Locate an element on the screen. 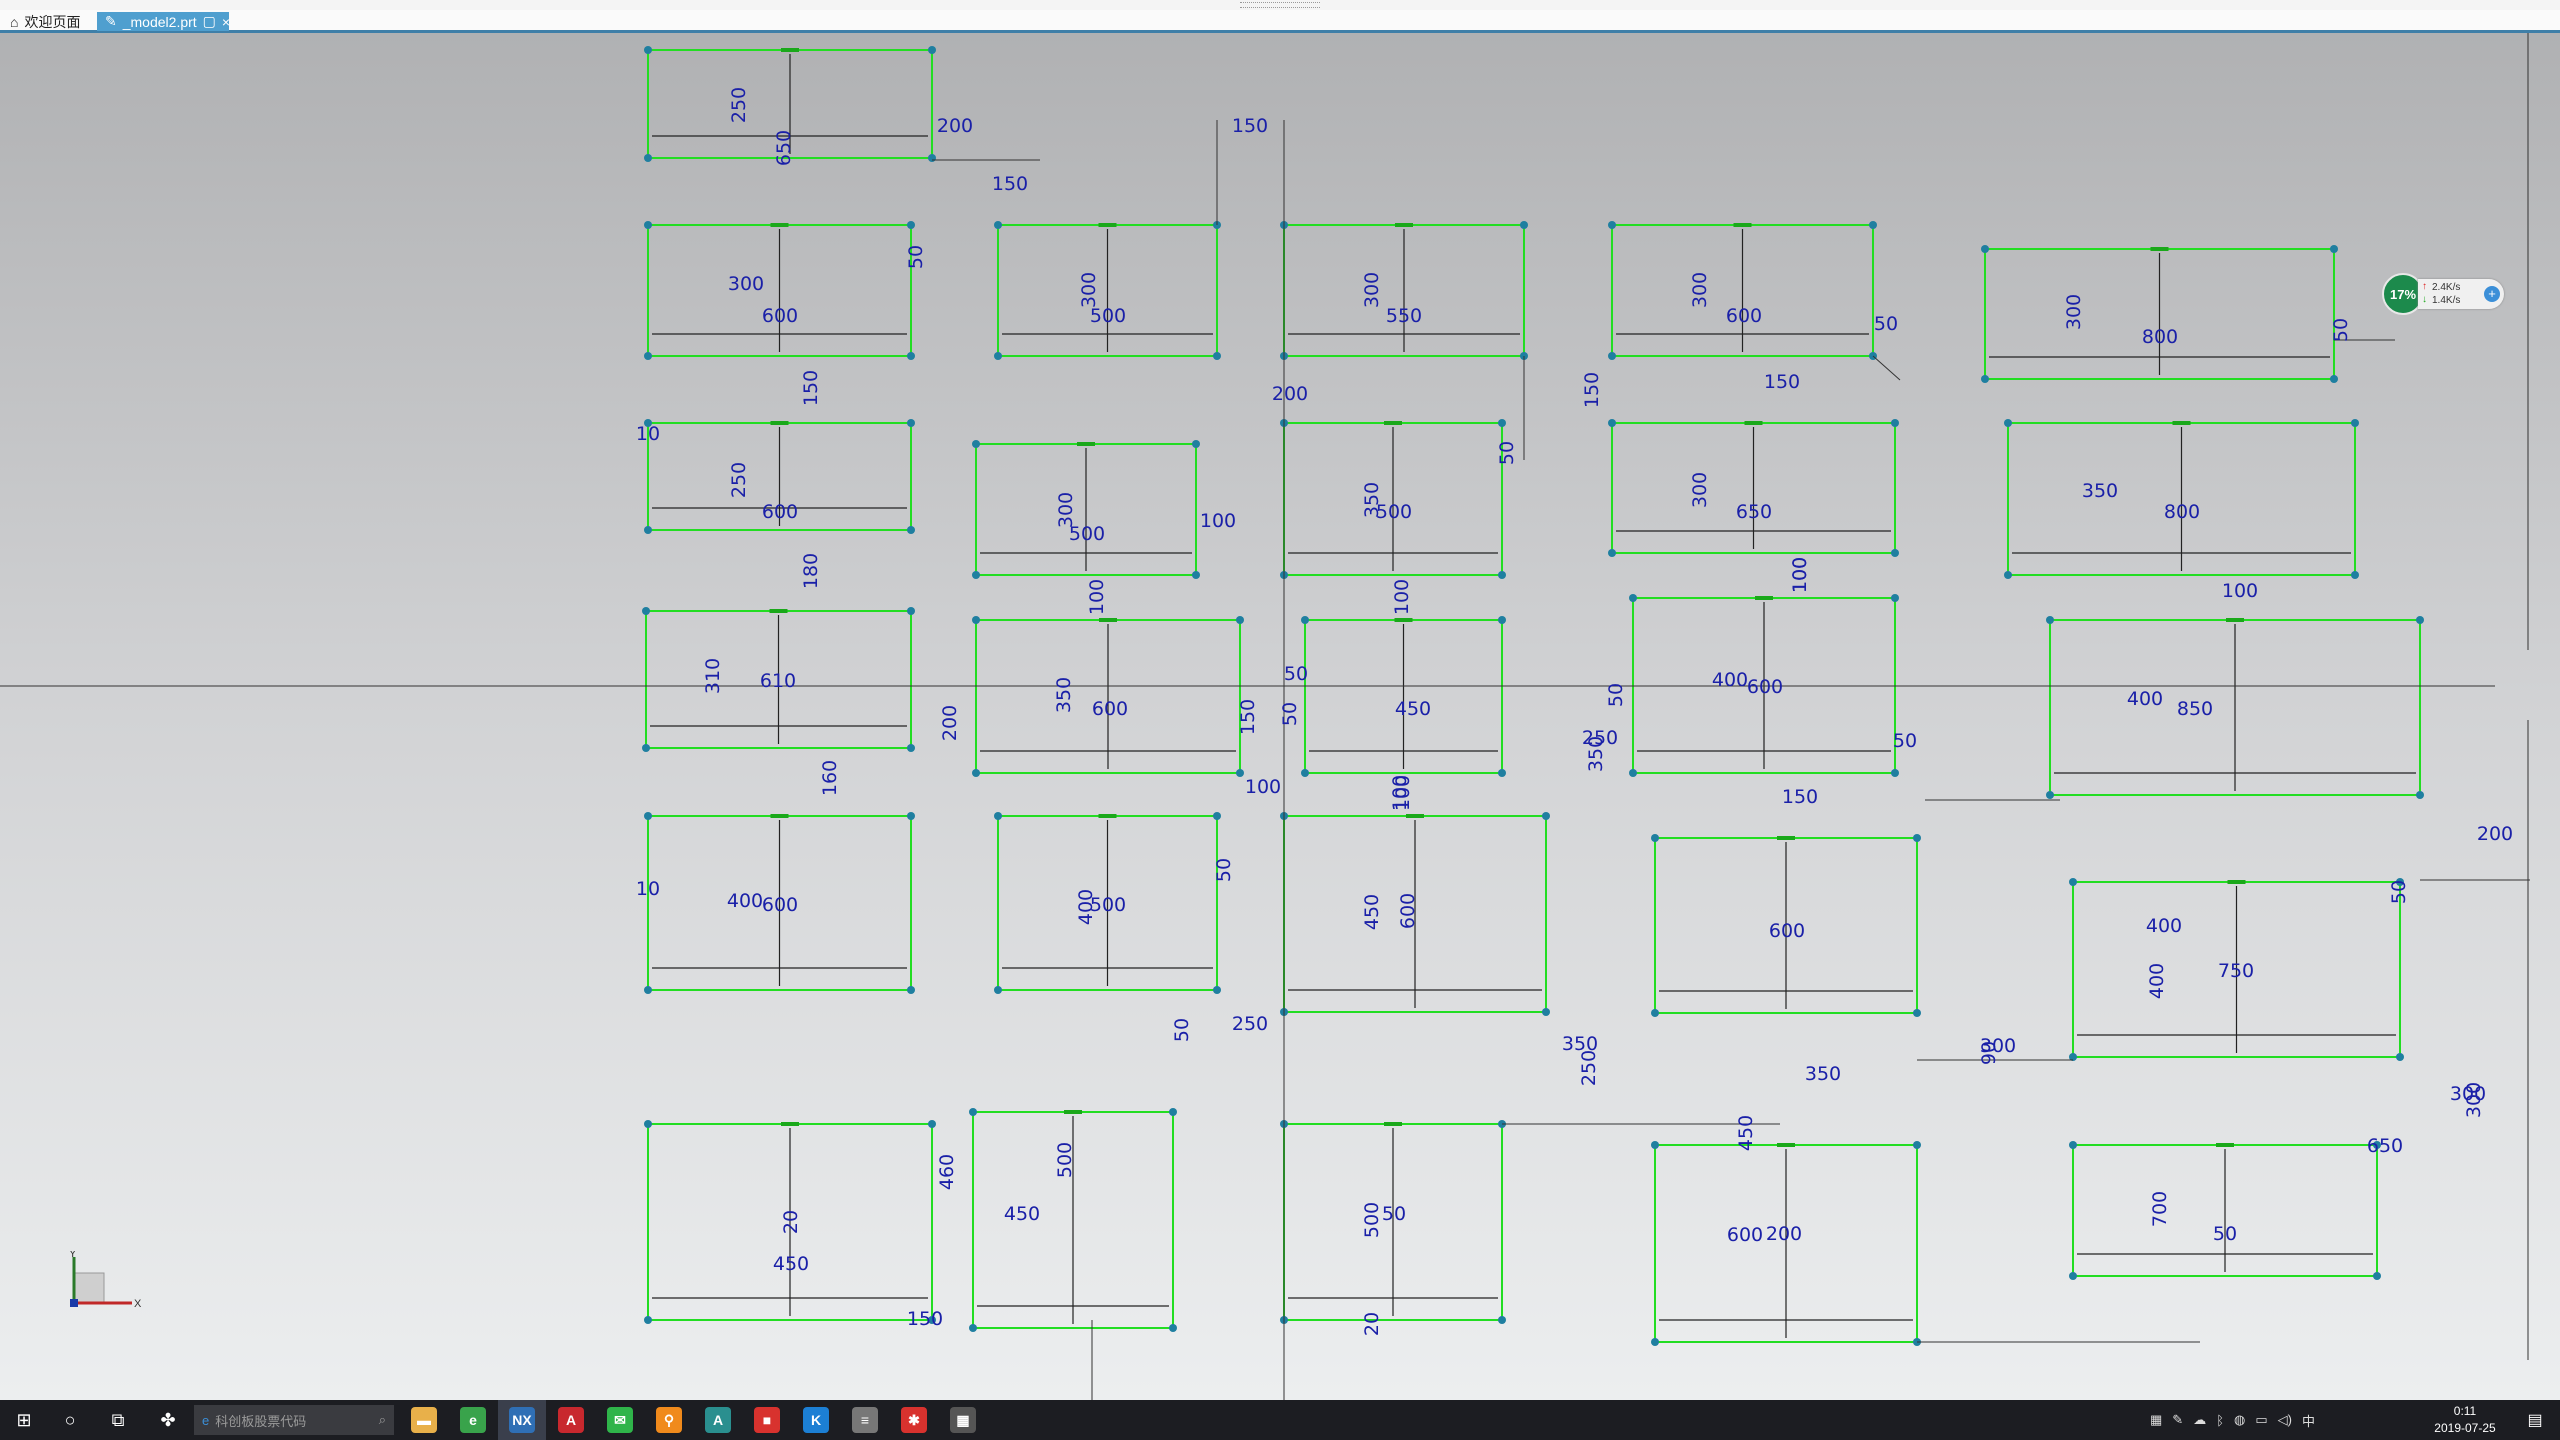 The width and height of the screenshot is (2560, 1440). taskbar-clock: 0:11 2019-07-25 is located at coordinates (2465, 1420).